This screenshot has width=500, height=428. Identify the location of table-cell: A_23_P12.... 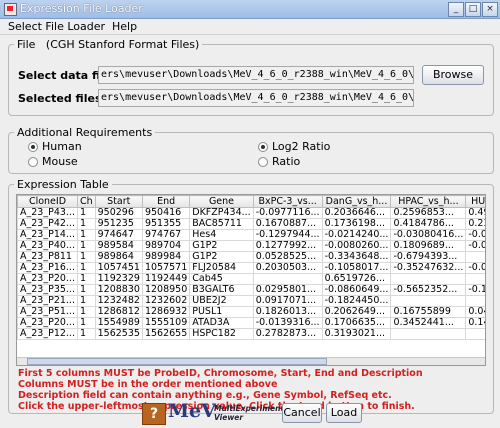
(47, 334).